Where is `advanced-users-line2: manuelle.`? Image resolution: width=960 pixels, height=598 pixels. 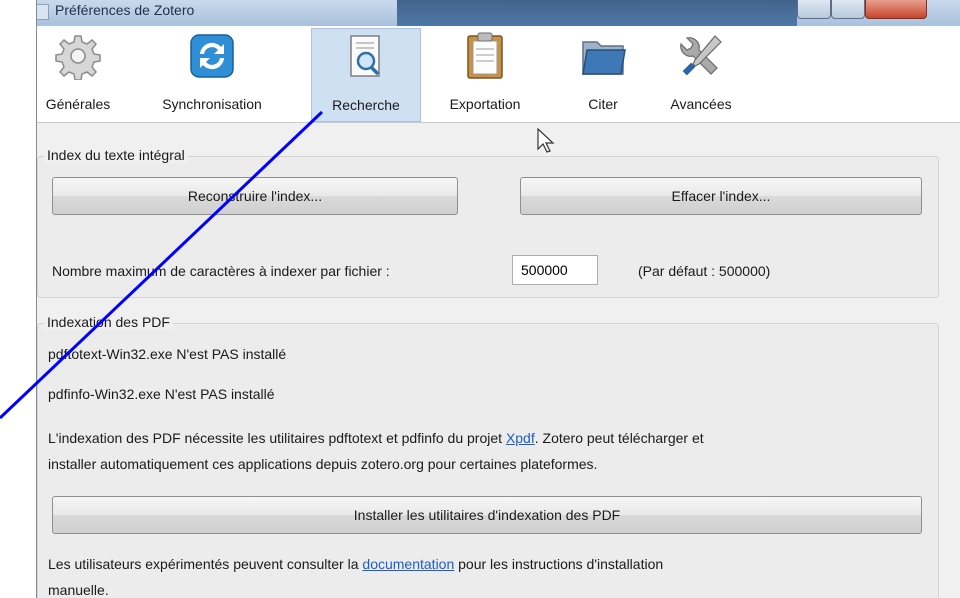
advanced-users-line2: manuelle. is located at coordinates (78, 590).